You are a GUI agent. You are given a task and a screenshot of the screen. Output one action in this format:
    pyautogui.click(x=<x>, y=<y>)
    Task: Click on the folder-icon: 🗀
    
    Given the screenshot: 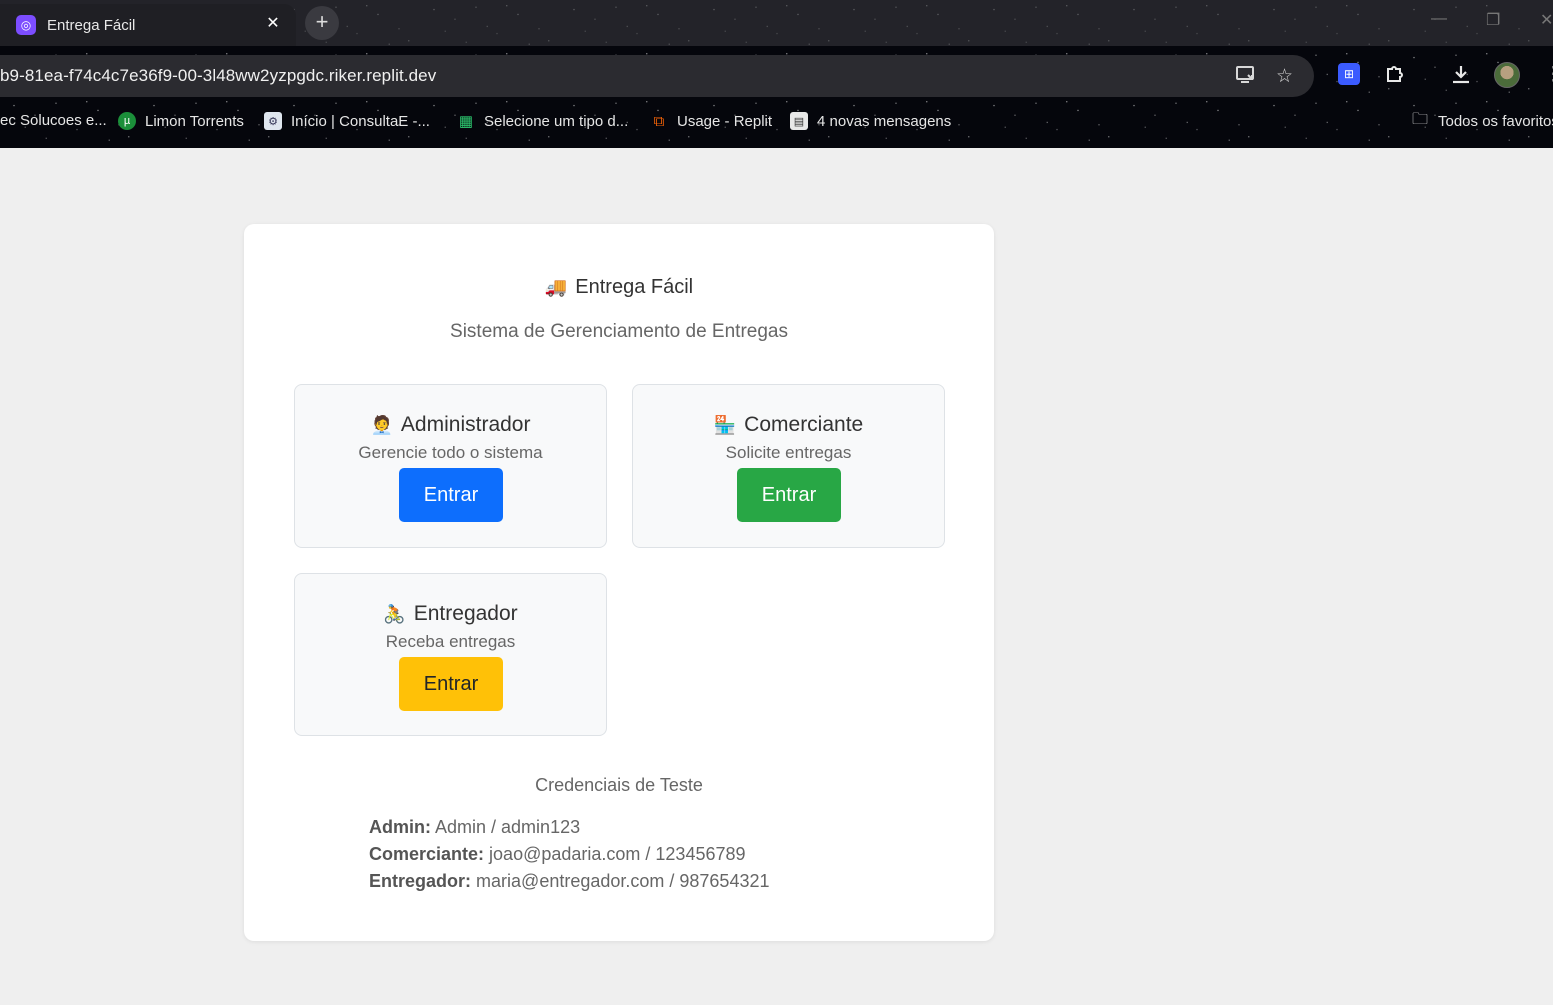 What is the action you would take?
    pyautogui.click(x=1419, y=119)
    